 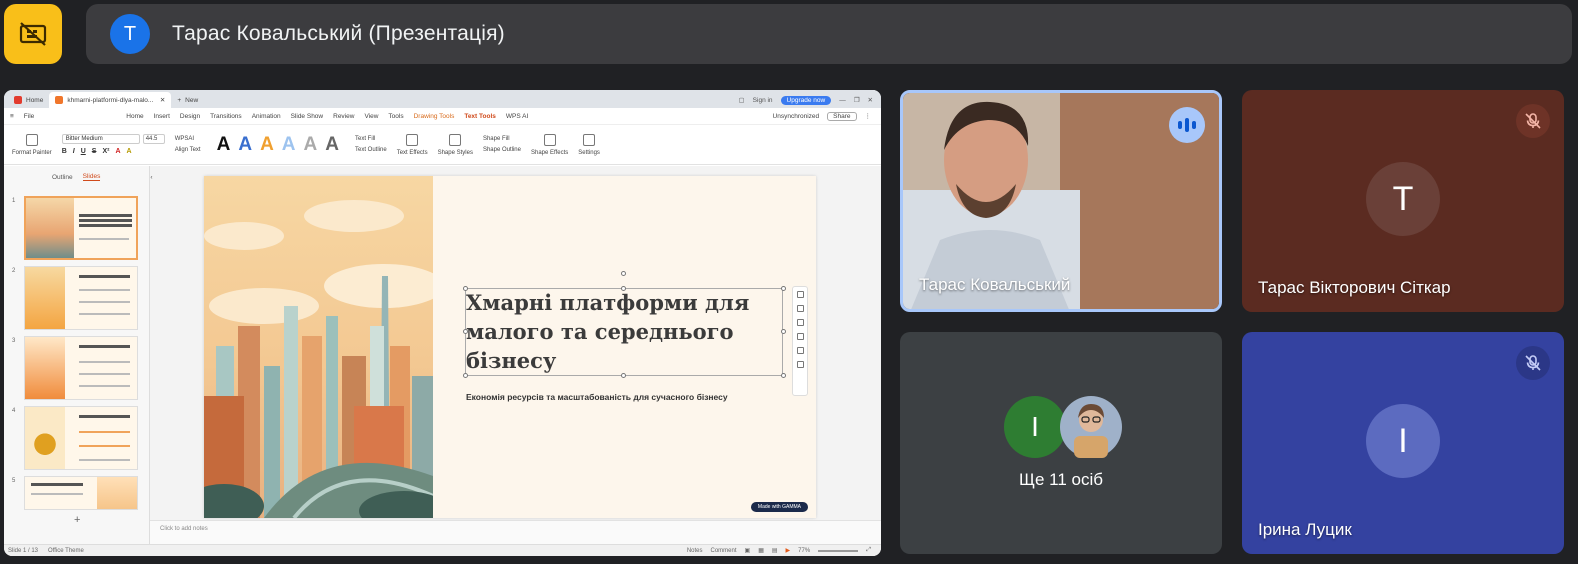 I want to click on text-fill-button: Text Fill, so click(x=371, y=139).